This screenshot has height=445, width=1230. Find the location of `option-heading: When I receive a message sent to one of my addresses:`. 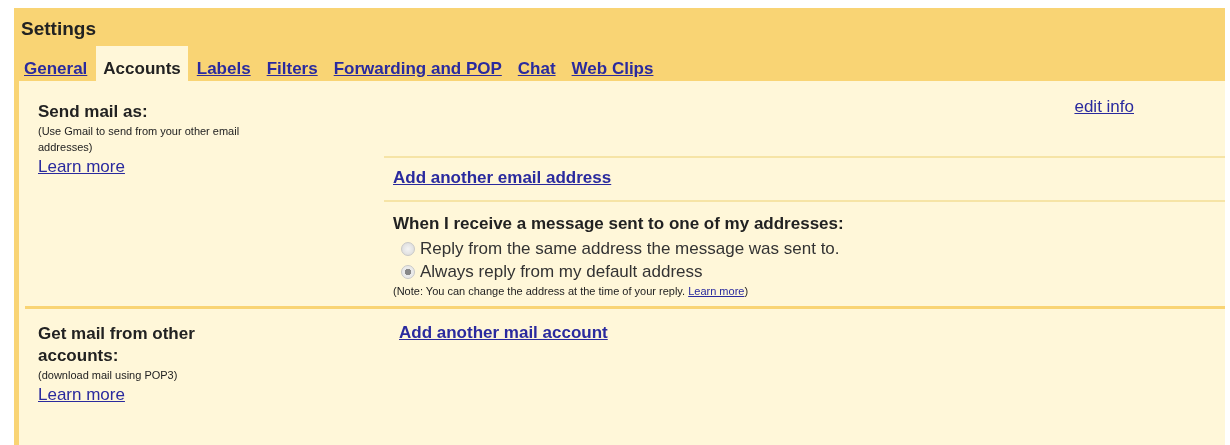

option-heading: When I receive a message sent to one of my addresses: is located at coordinates (619, 224).